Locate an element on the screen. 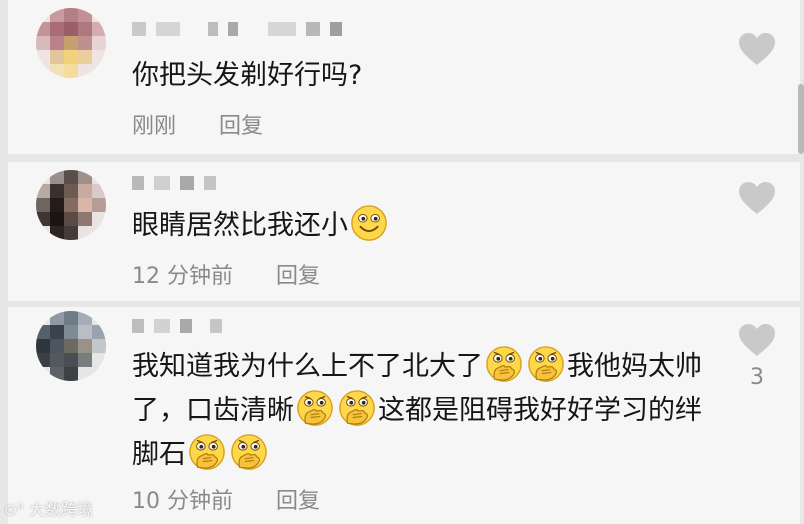 The image size is (804, 524). comment-text: 你把头发剃好行吗? is located at coordinates (422, 76).